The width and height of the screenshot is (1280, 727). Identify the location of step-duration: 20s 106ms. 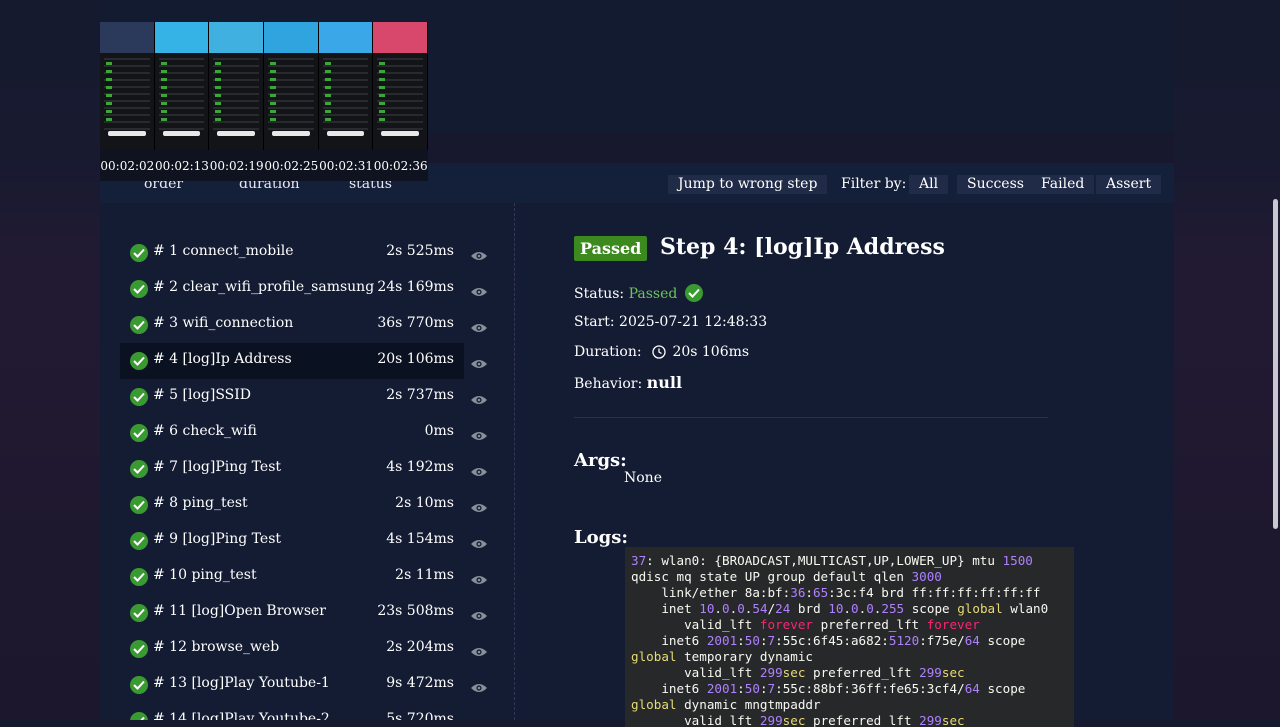
(415, 359).